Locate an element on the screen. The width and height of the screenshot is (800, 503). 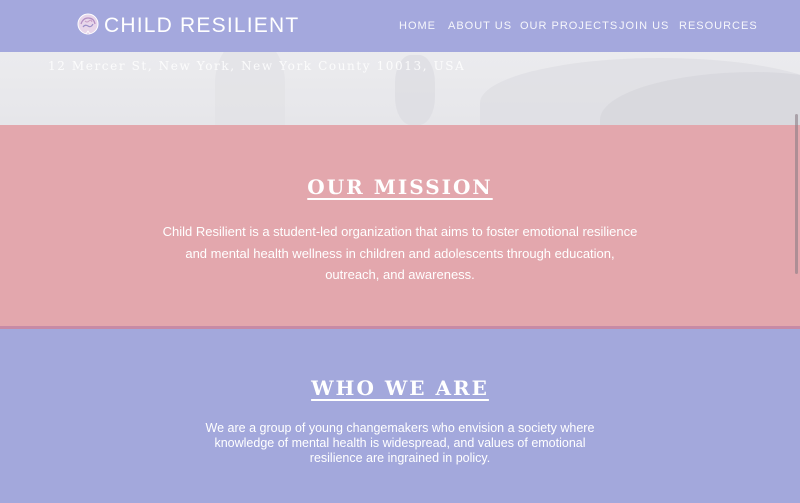
nav-home: HOME is located at coordinates (417, 26).